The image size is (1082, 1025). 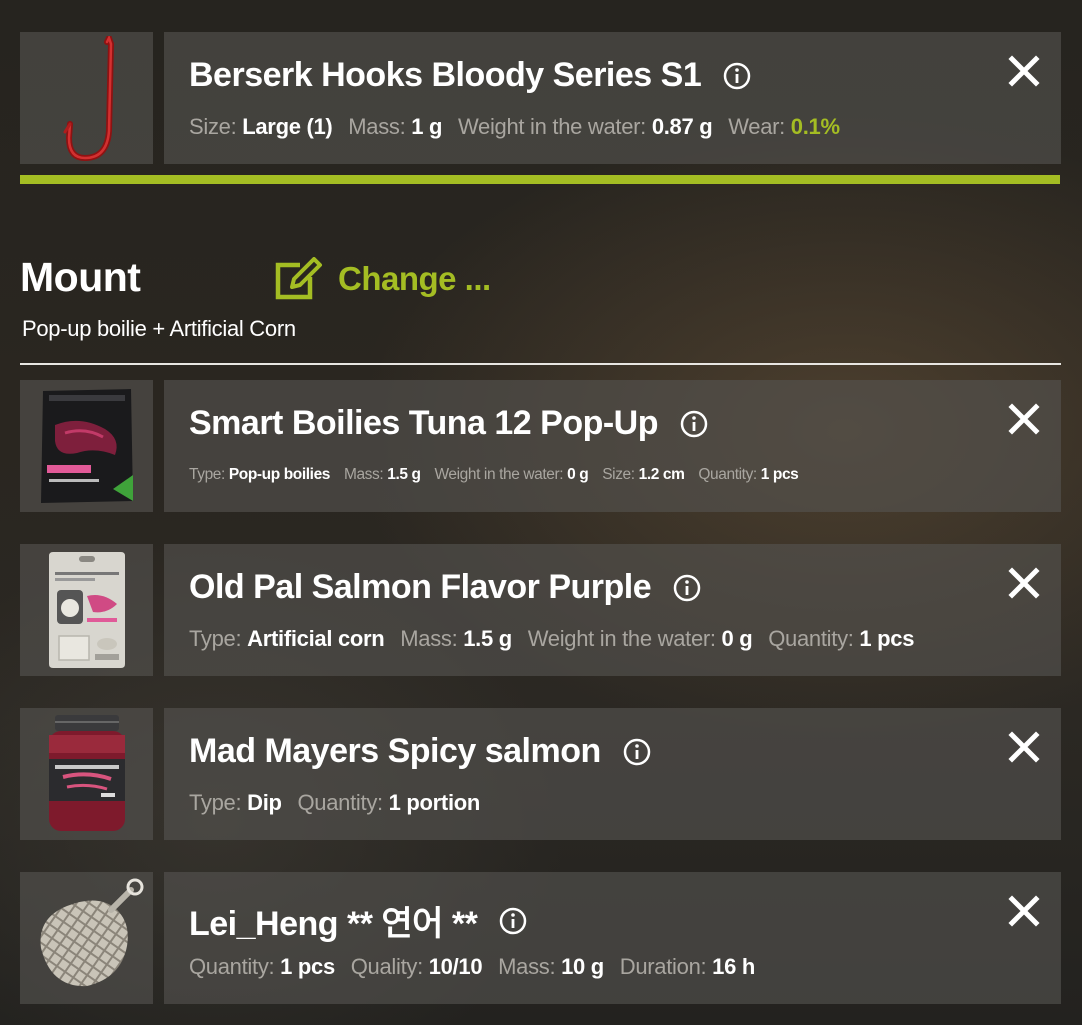 What do you see at coordinates (386, 966) in the screenshot?
I see `prop-label: Quality:` at bounding box center [386, 966].